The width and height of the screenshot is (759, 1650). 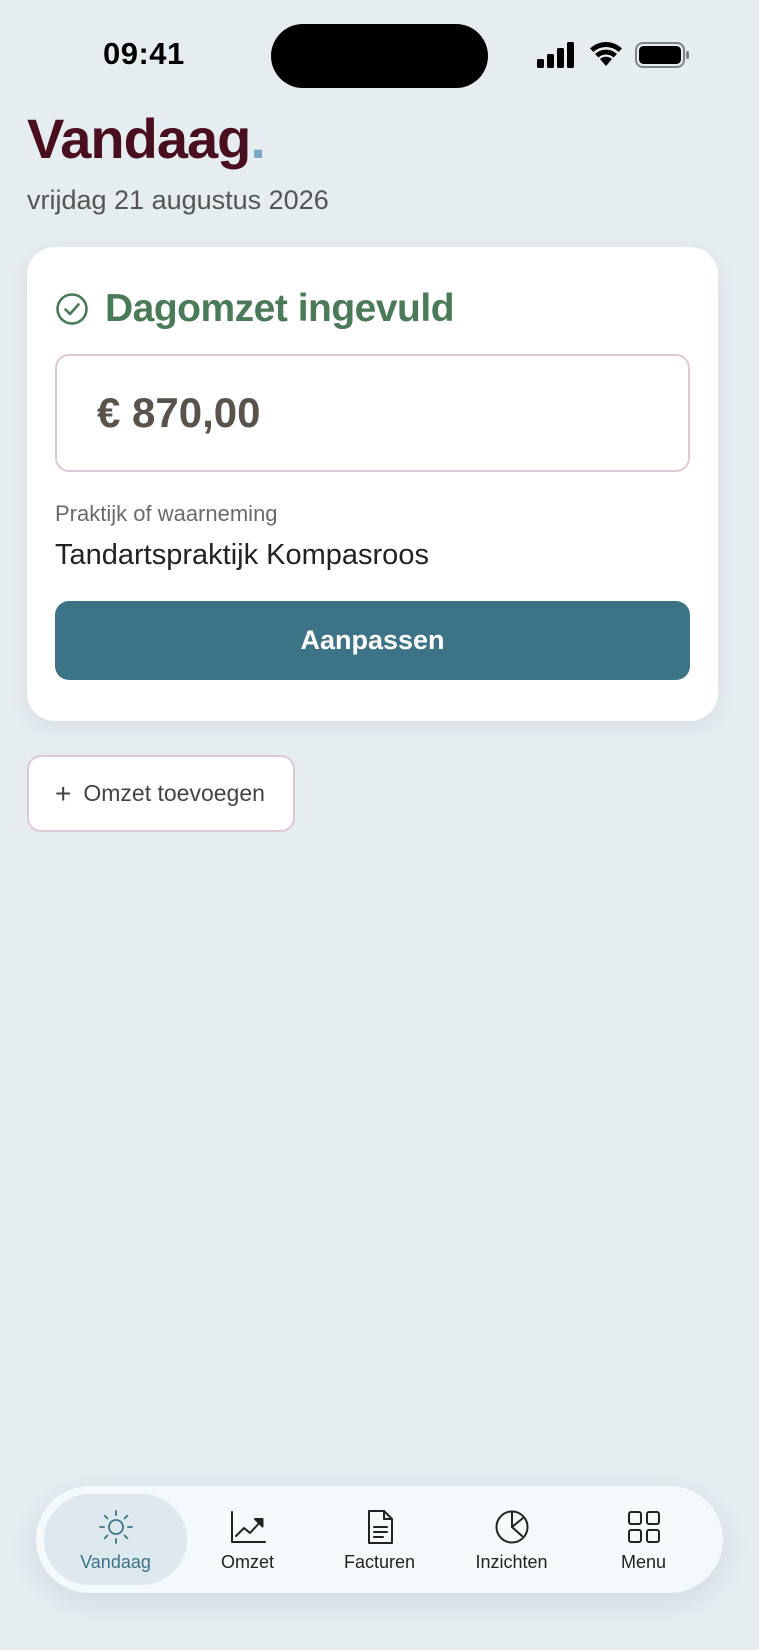 What do you see at coordinates (247, 1562) in the screenshot?
I see `tab-label: Omzet` at bounding box center [247, 1562].